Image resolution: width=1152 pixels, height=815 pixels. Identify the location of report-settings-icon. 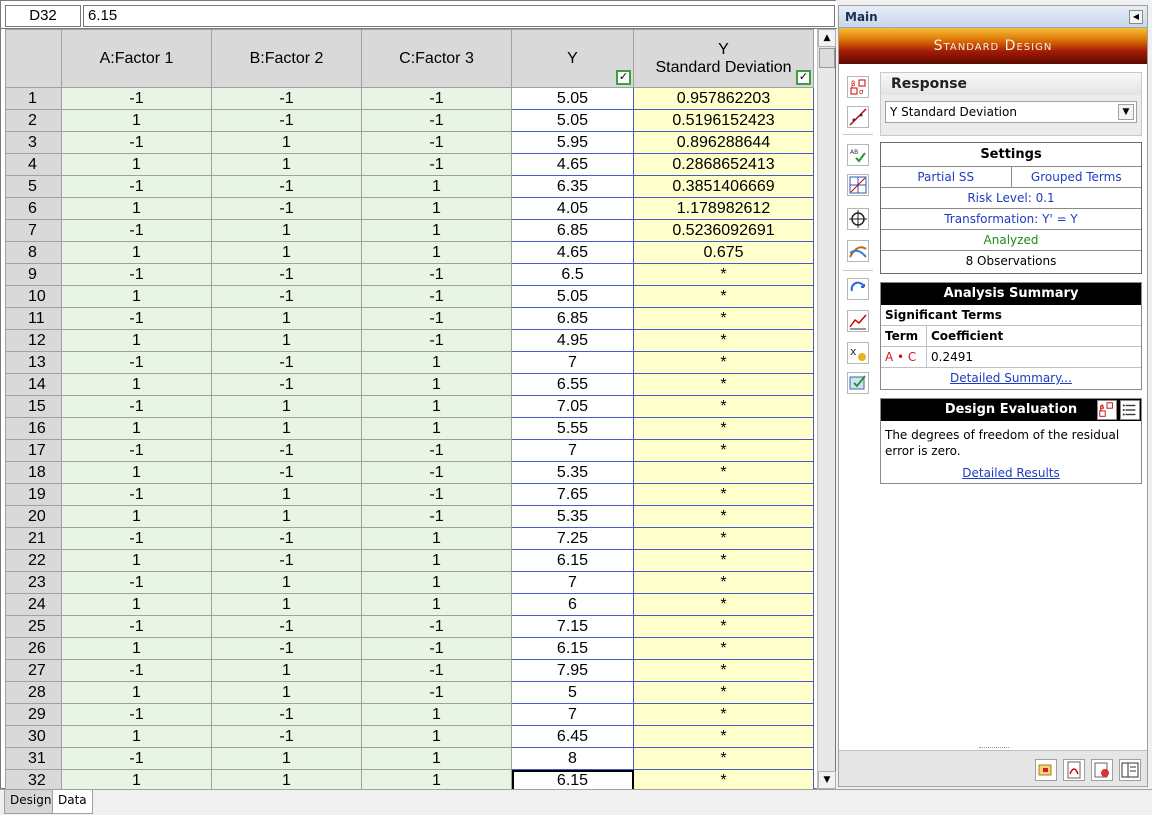
(1102, 770).